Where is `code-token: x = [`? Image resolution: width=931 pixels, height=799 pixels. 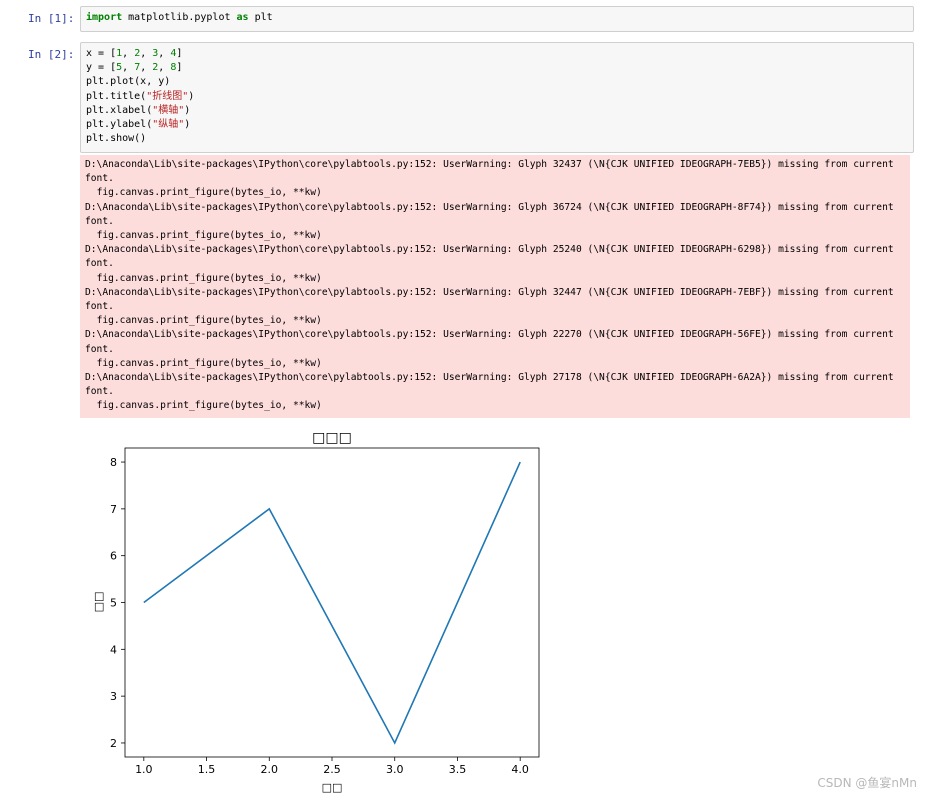
code-token: x = [ is located at coordinates (101, 53).